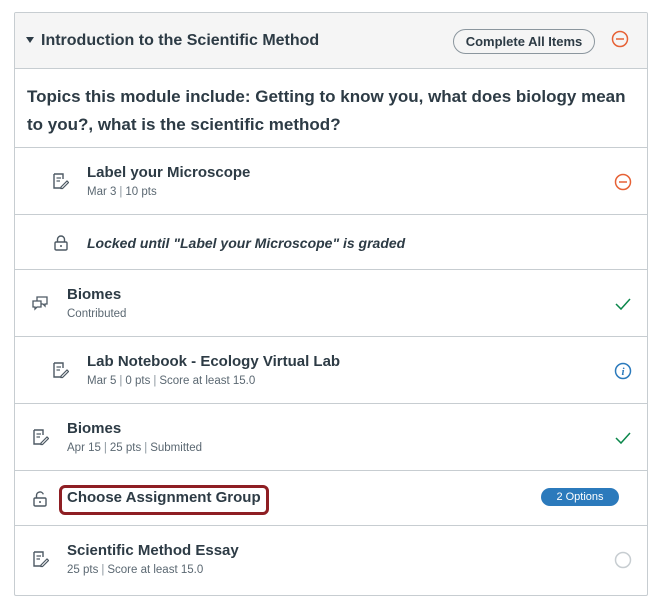 The height and width of the screenshot is (609, 663). I want to click on module-title: Introduction to the Scientific Method, so click(180, 41).